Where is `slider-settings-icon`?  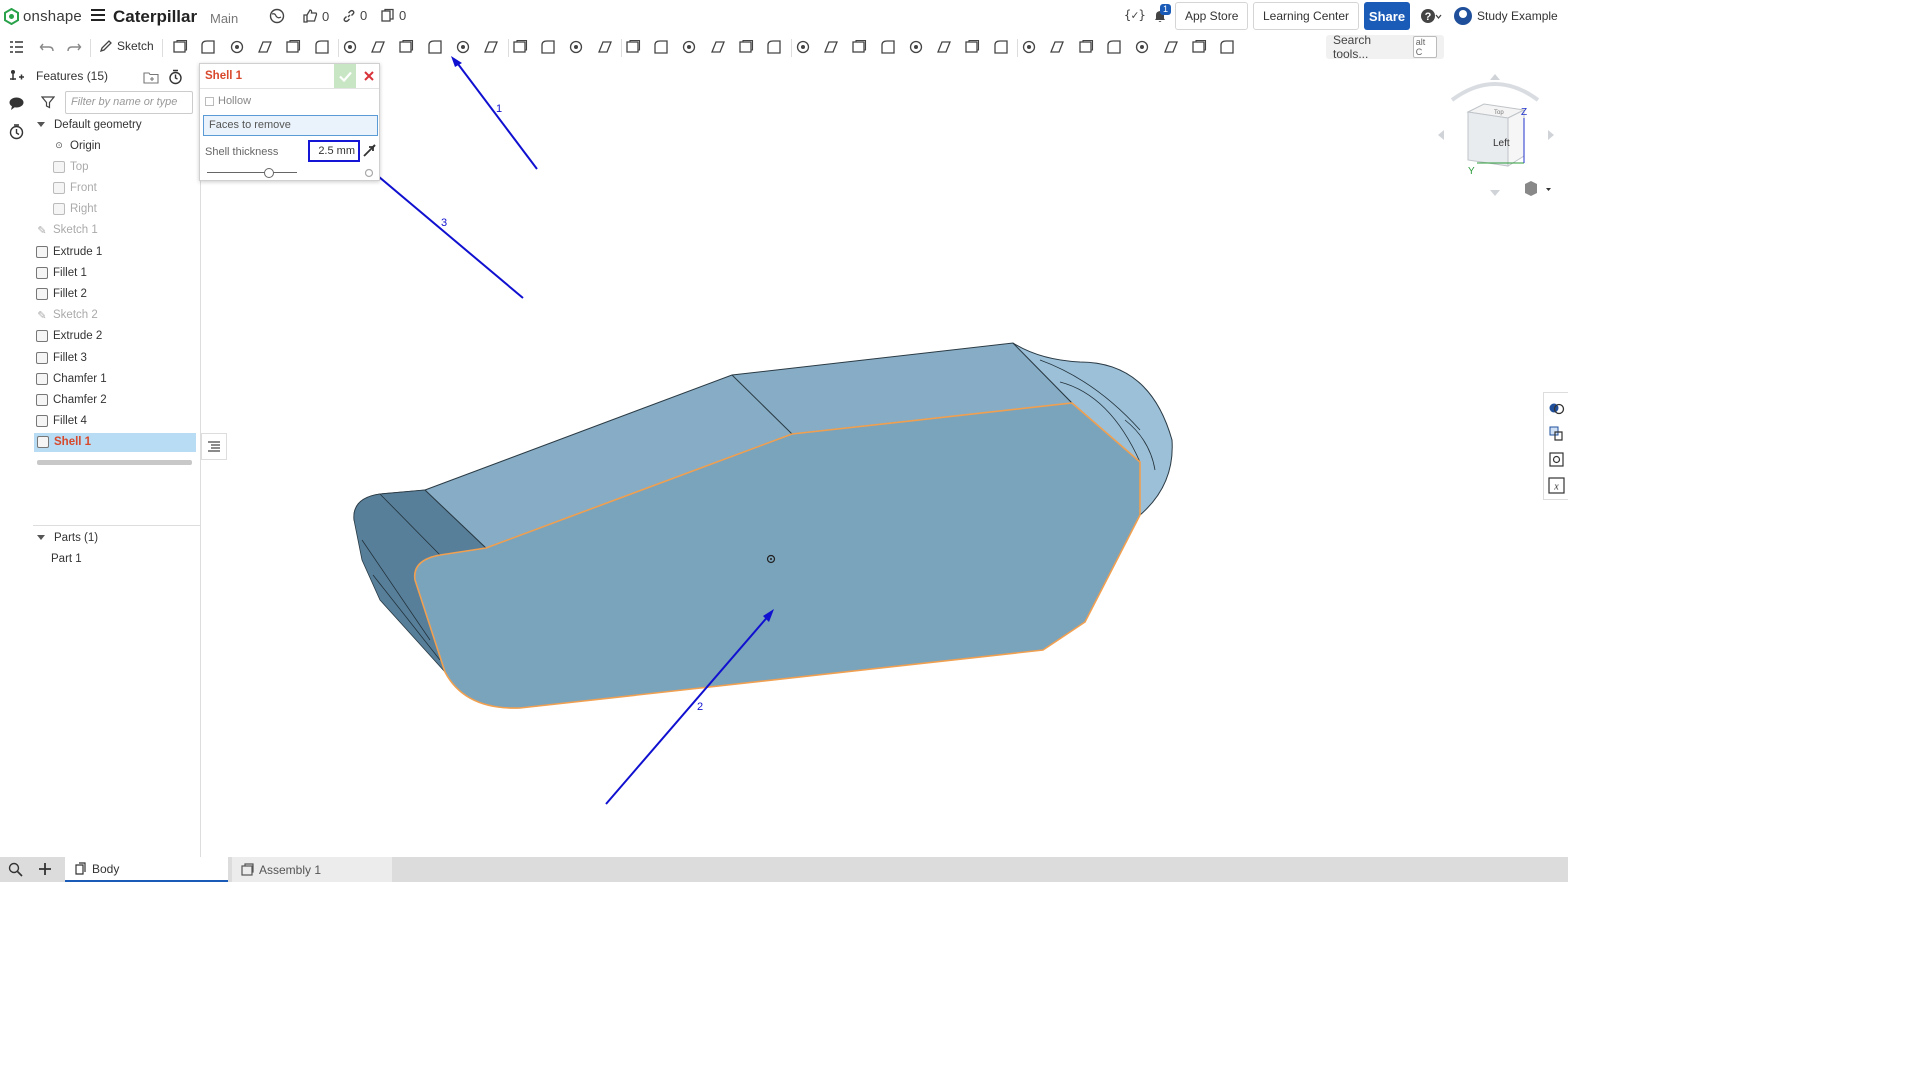 slider-settings-icon is located at coordinates (369, 173).